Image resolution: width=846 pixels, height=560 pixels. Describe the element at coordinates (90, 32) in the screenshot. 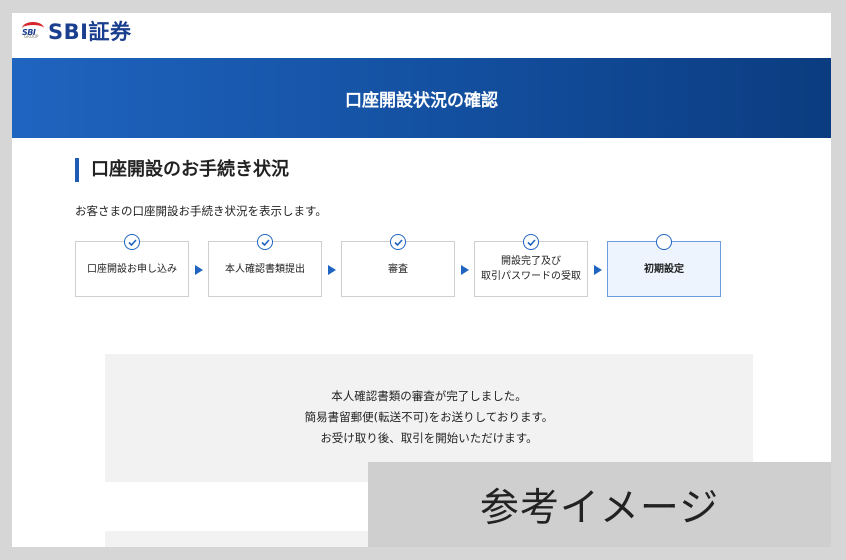

I see `logo-text: SBI証券` at that location.